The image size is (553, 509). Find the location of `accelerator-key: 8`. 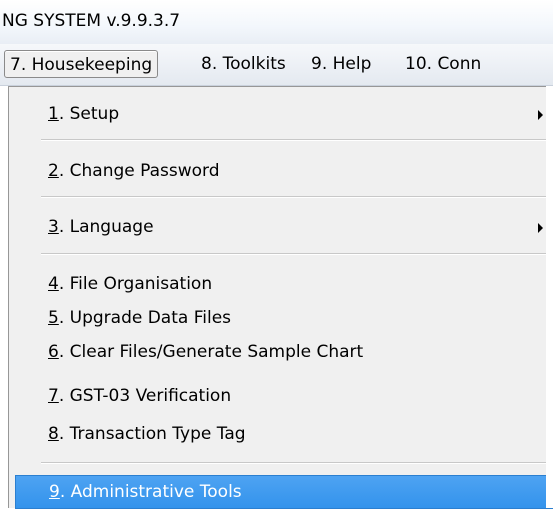

accelerator-key: 8 is located at coordinates (53, 434).